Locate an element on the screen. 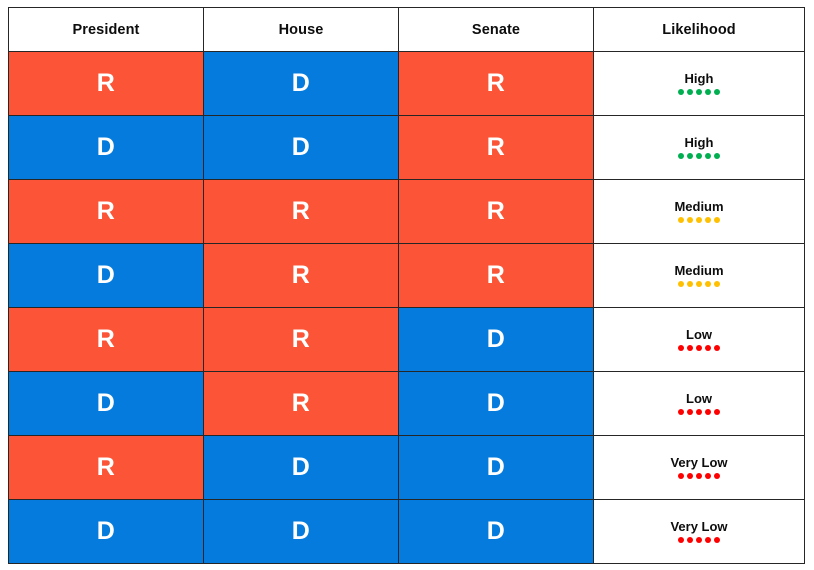 The width and height of the screenshot is (814, 570). table-row: D D R High is located at coordinates (406, 147).